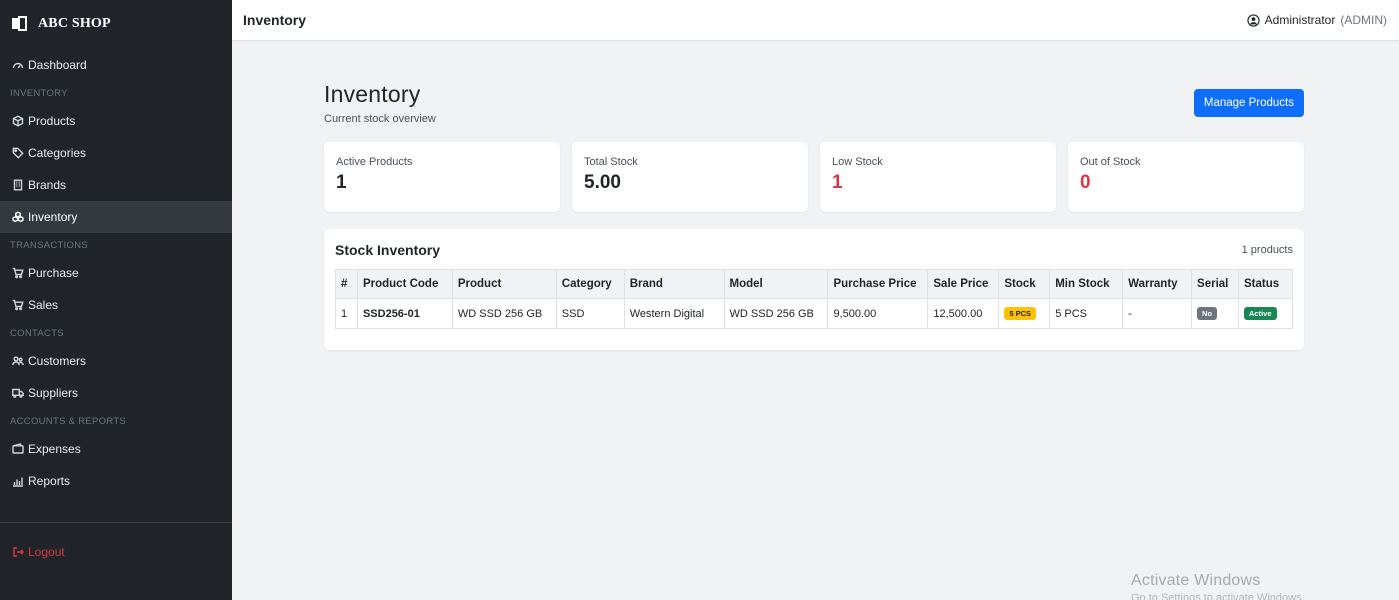 This screenshot has width=1399, height=600. Describe the element at coordinates (54, 449) in the screenshot. I see `sidebar-item-label: Expenses` at that location.